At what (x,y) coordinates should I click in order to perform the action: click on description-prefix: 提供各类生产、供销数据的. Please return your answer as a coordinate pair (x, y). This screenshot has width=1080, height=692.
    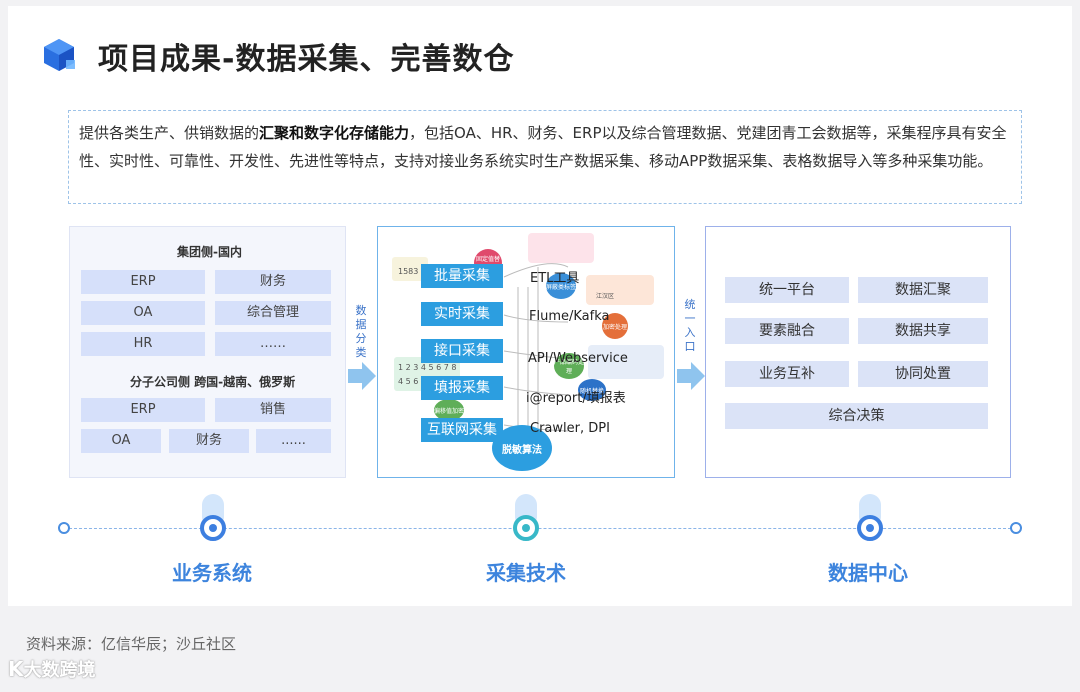
    Looking at the image, I should click on (169, 133).